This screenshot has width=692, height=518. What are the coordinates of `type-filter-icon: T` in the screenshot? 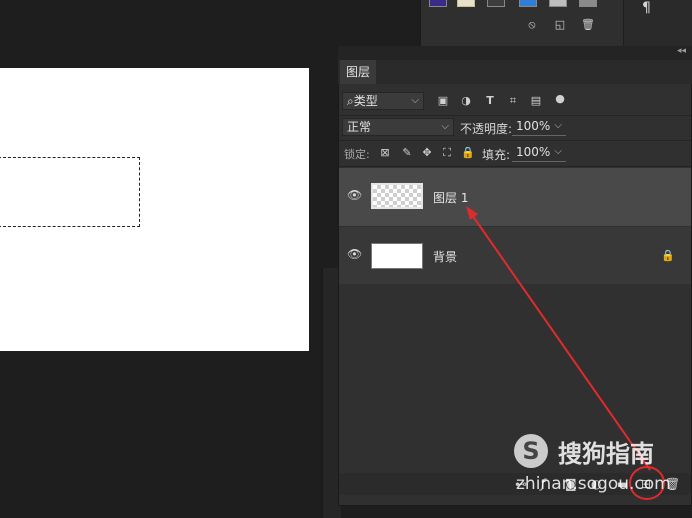 It's located at (490, 101).